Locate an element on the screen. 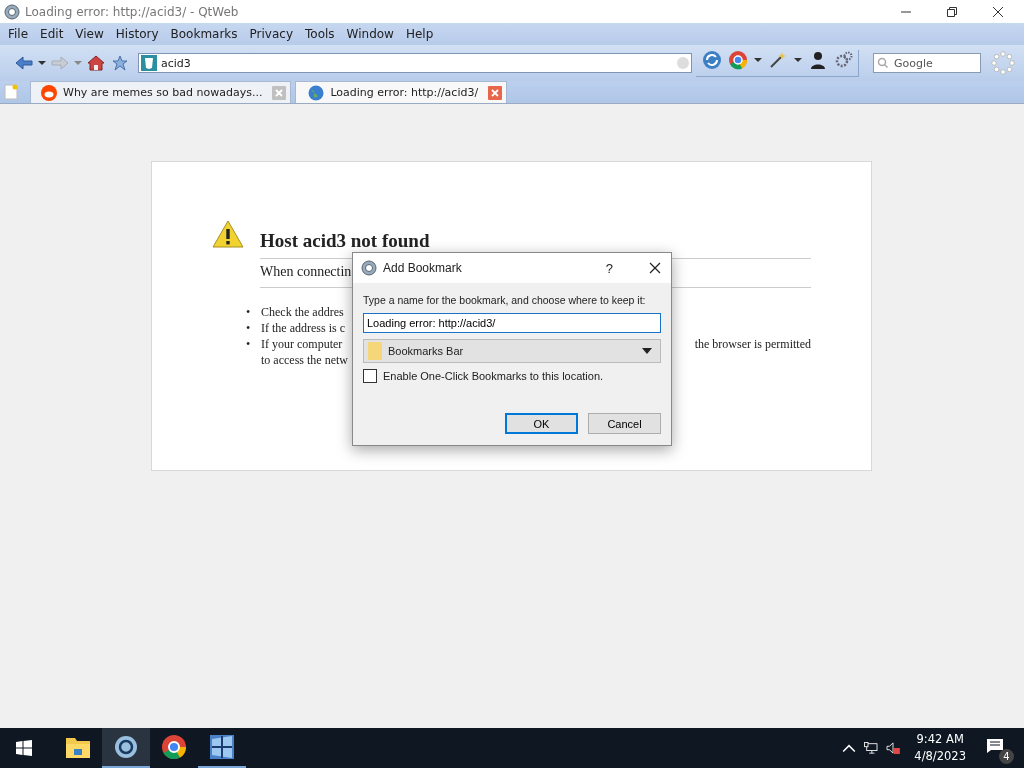 The image size is (1024, 768). dialog-prompt: Type a name for the bookmark, and choose where to keep it: is located at coordinates (505, 300).